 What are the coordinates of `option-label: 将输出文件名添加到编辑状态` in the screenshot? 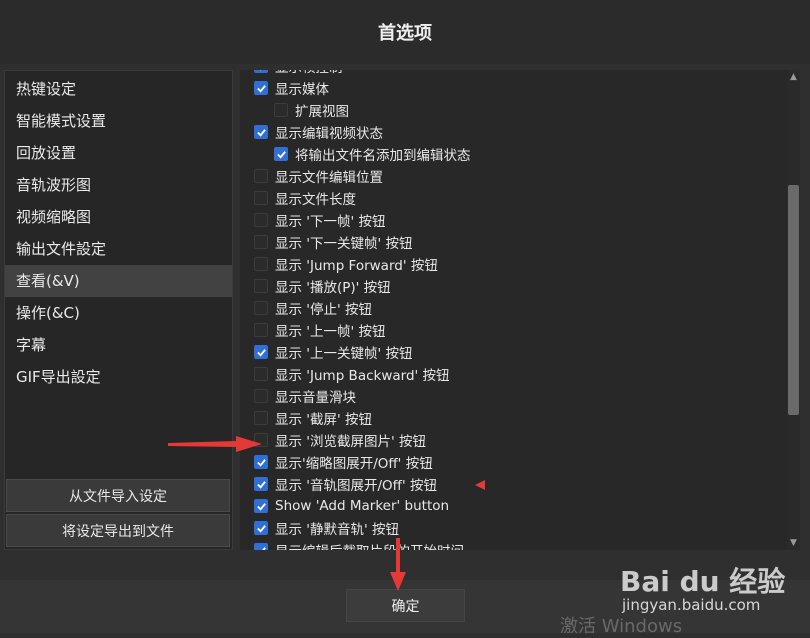 It's located at (383, 156).